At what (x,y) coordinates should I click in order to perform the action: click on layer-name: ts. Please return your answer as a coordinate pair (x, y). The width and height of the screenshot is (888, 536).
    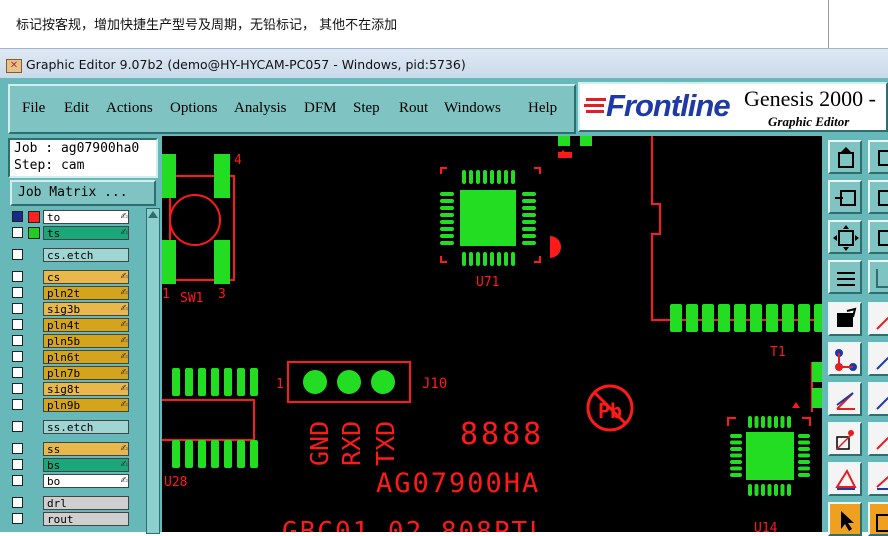
    Looking at the image, I should click on (86, 233).